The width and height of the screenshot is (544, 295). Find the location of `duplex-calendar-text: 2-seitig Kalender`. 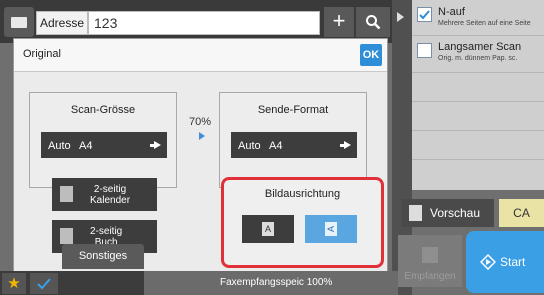

duplex-calendar-text: 2-seitig Kalender is located at coordinates (110, 195).